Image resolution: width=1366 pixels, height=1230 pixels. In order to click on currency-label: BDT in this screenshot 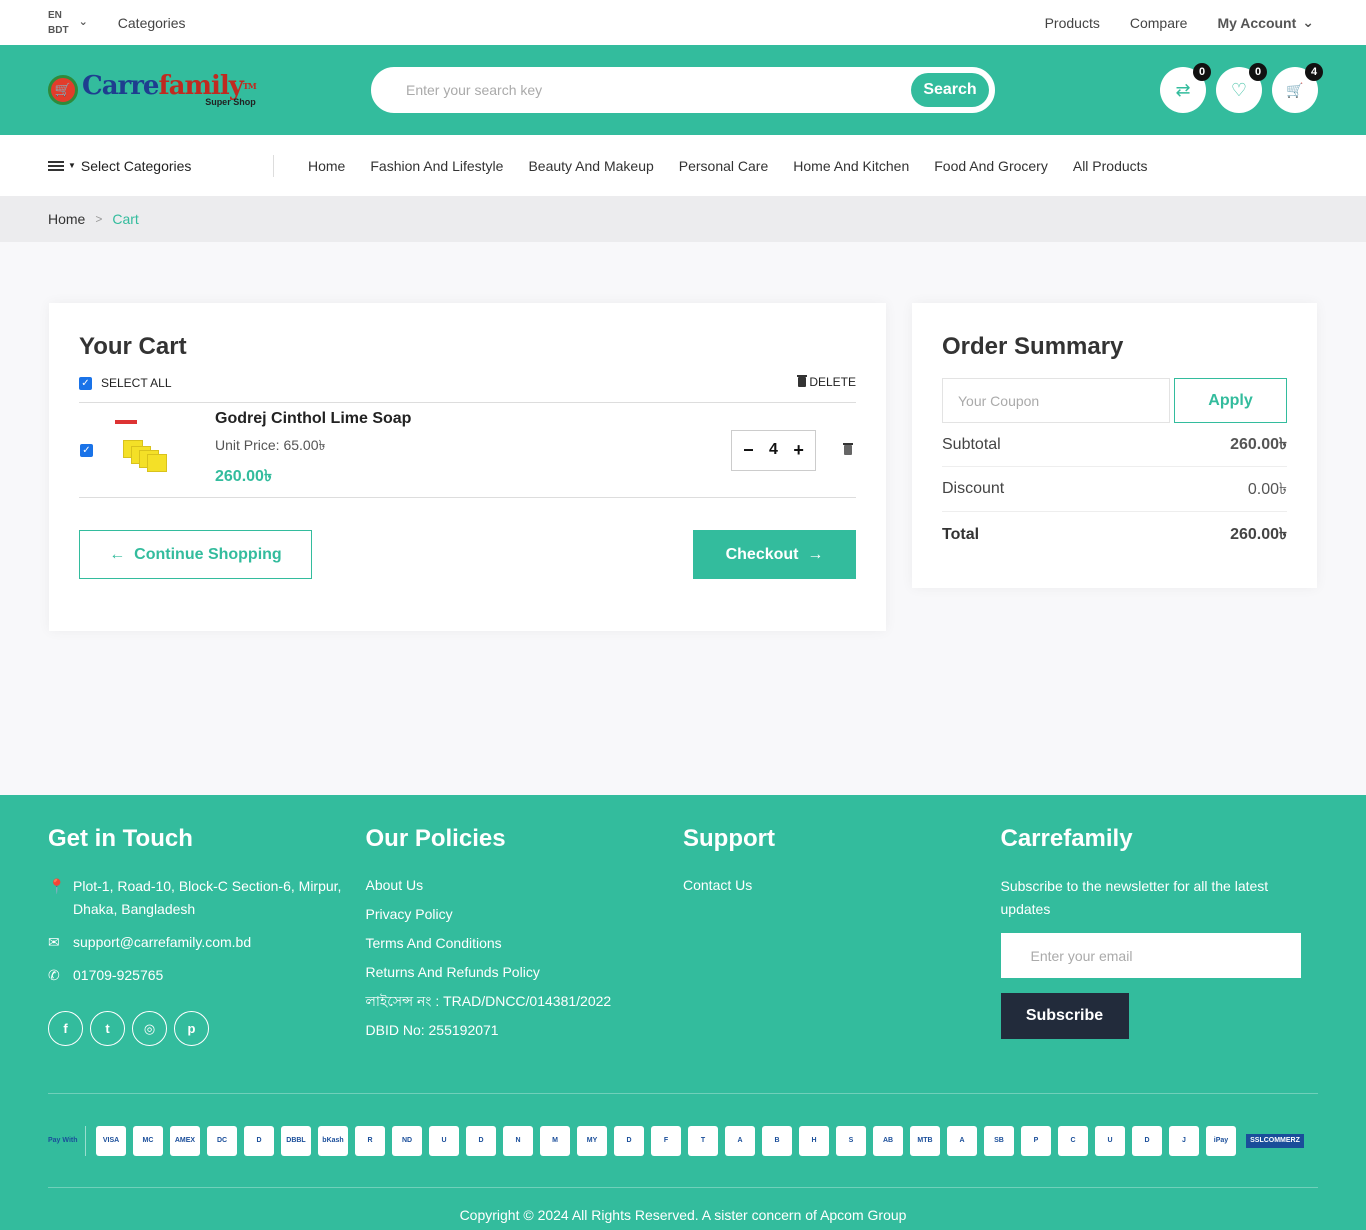, I will do `click(58, 30)`.